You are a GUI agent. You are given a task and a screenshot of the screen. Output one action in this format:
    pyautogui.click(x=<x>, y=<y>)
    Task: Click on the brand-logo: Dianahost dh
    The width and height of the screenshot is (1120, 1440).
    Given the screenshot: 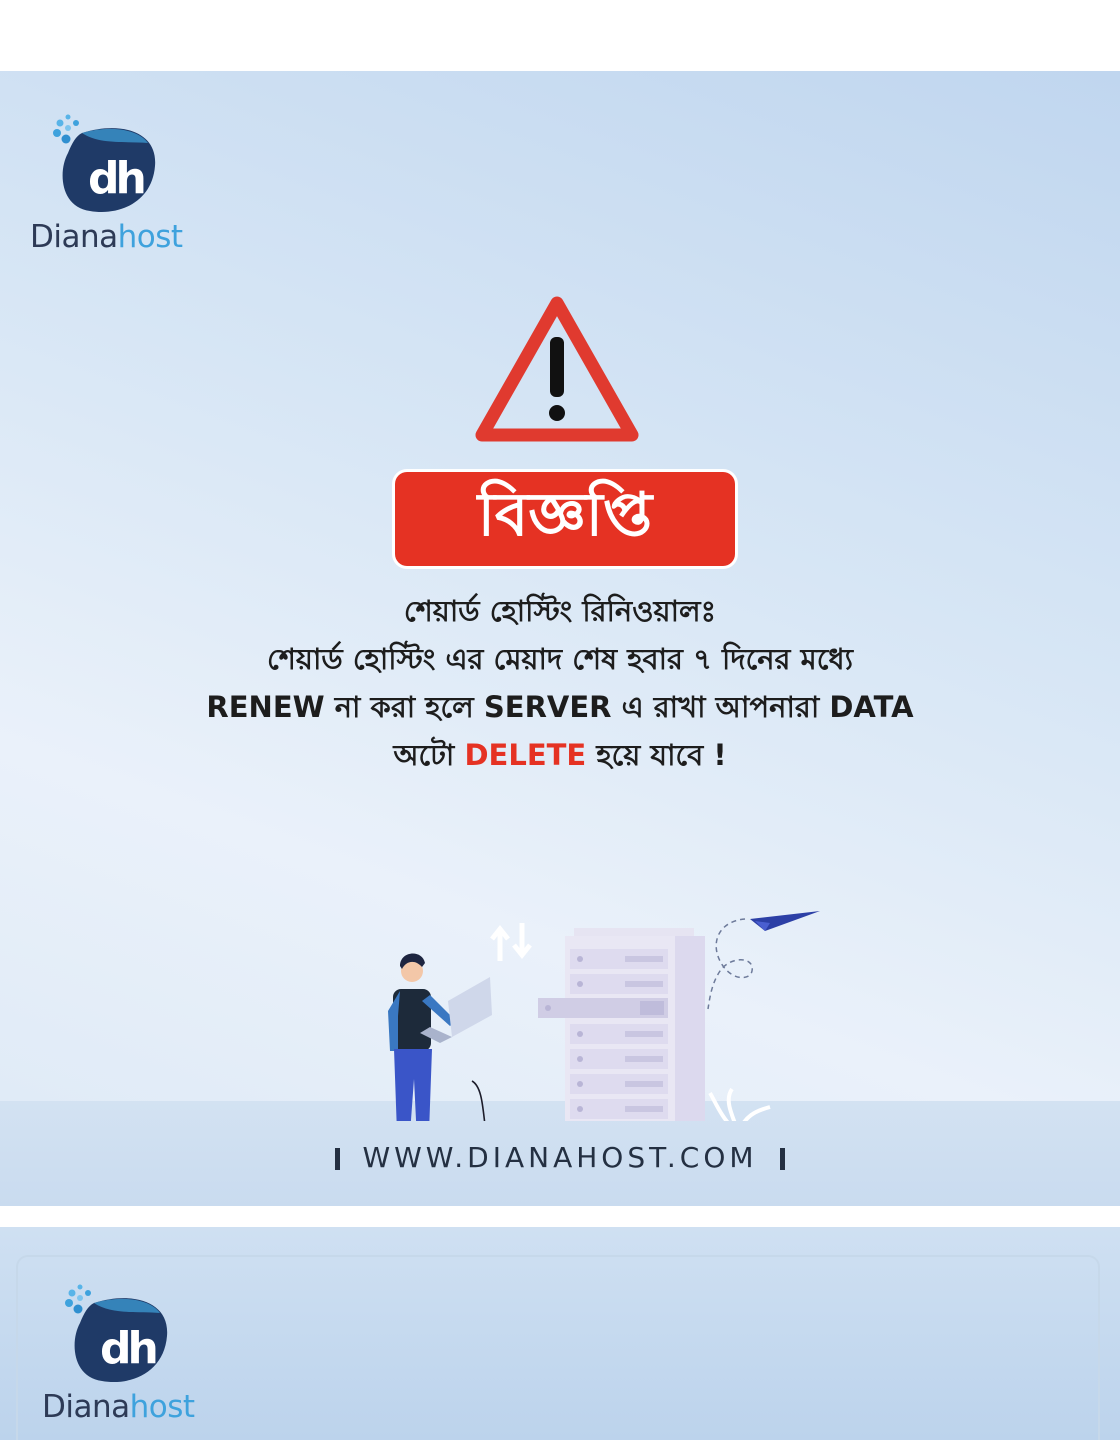 What is the action you would take?
    pyautogui.click(x=106, y=183)
    